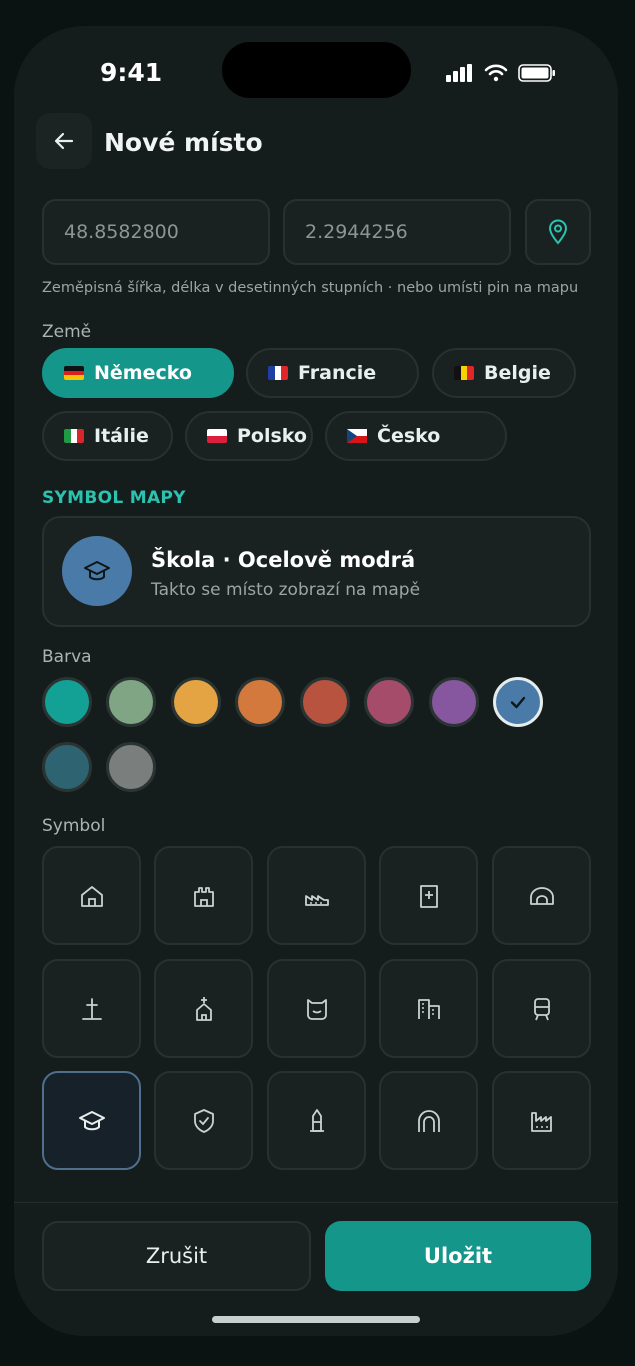  Describe the element at coordinates (217, 436) in the screenshot. I see `poland-flag-icon` at that location.